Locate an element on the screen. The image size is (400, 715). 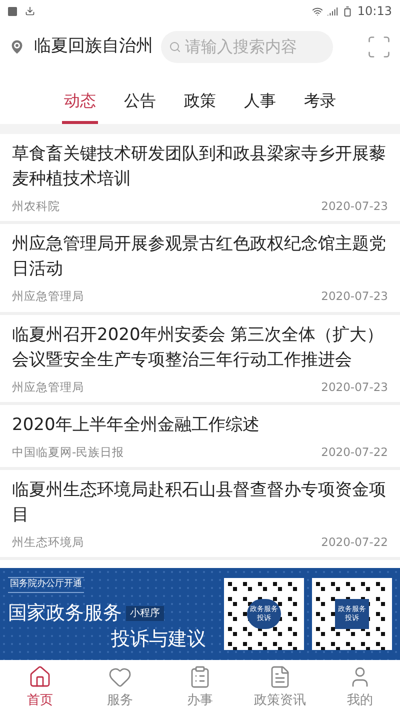
wifi-icon is located at coordinates (318, 11).